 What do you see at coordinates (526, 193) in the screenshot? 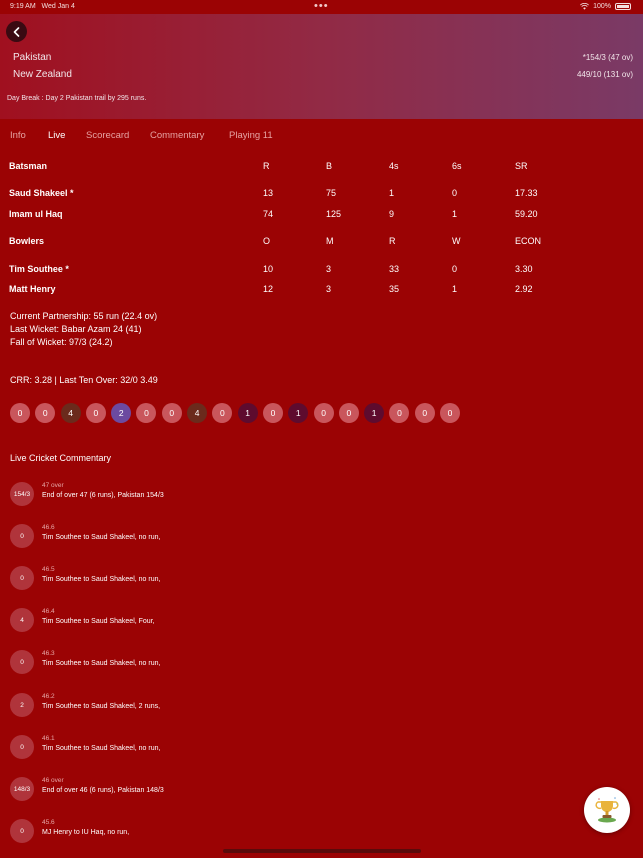
I see `batsman-sr: 17.33` at bounding box center [526, 193].